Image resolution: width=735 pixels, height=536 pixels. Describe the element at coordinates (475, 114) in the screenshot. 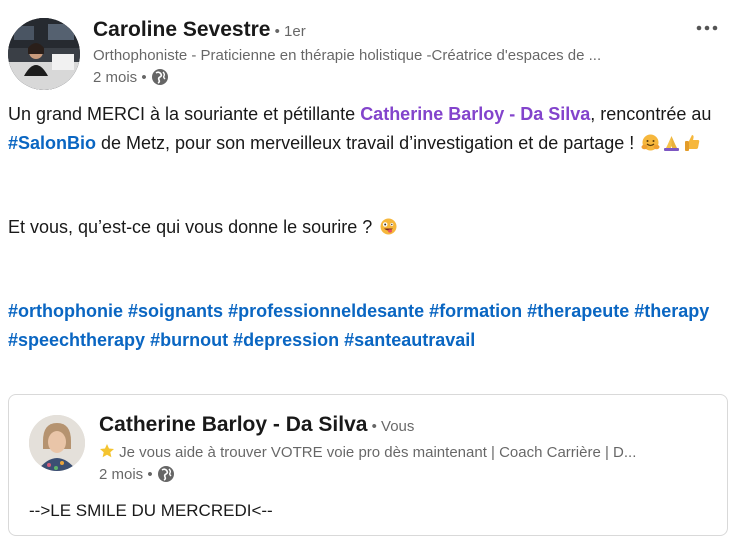

I see `mention-link: Catherine Barloy - Da Silva` at that location.